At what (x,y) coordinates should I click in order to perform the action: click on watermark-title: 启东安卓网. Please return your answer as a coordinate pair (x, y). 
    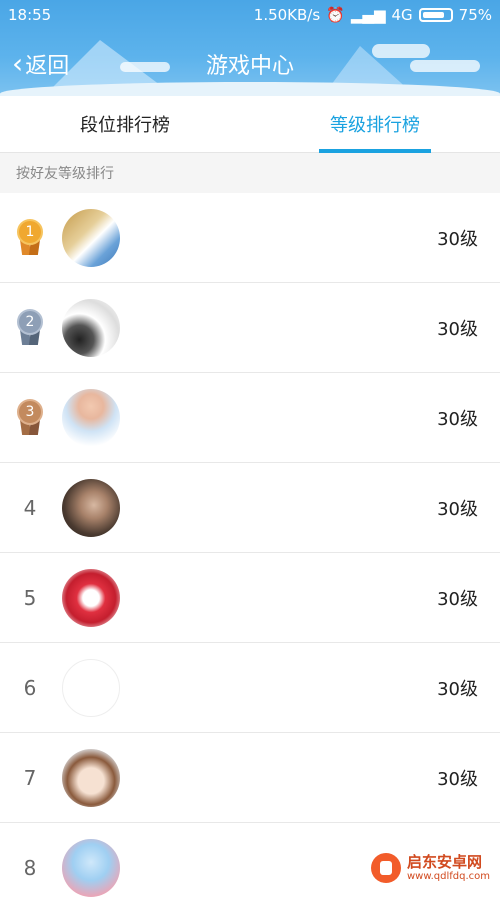
    Looking at the image, I should click on (444, 862).